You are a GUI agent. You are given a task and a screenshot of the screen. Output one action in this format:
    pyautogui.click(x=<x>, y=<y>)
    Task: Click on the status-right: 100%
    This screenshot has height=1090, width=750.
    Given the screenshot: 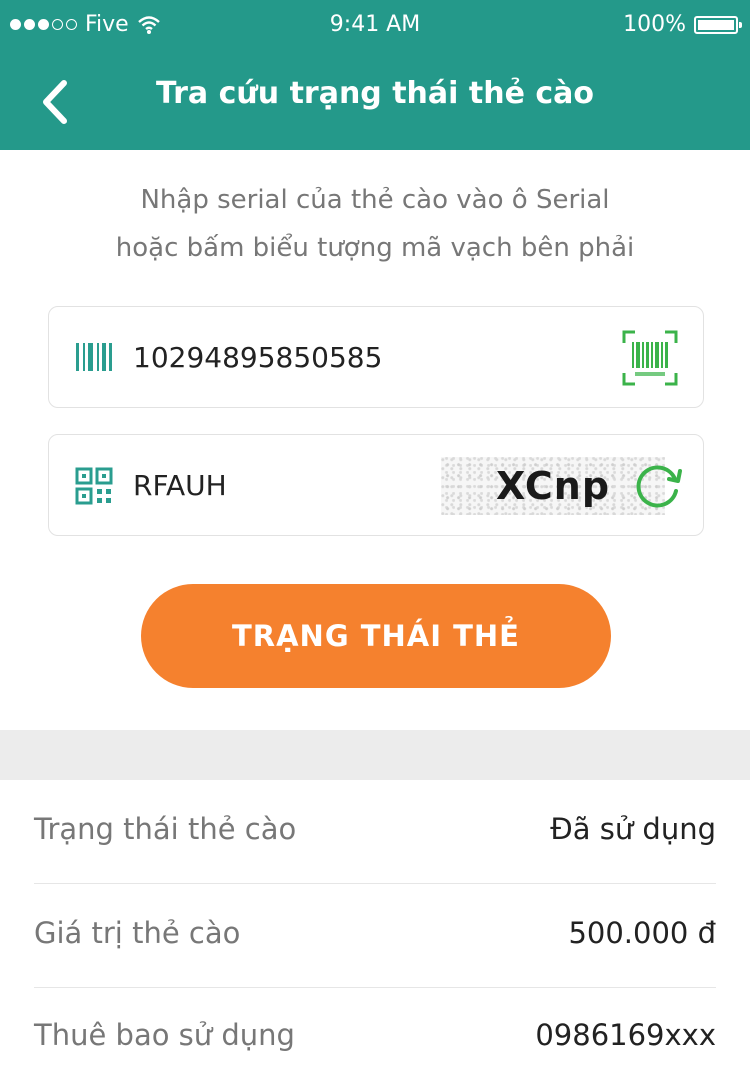 What is the action you would take?
    pyautogui.click(x=682, y=24)
    